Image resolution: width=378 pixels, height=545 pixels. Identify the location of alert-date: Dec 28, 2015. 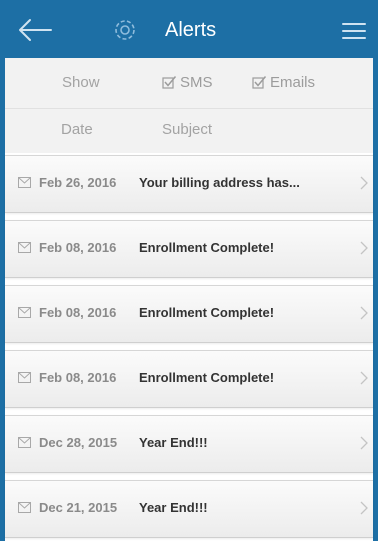
(78, 442).